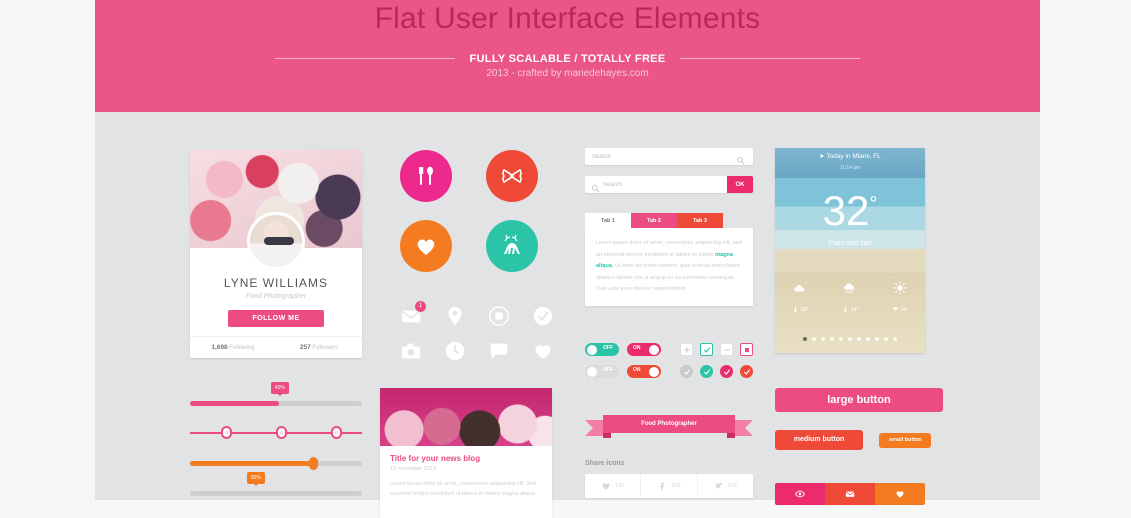 This screenshot has width=1131, height=518. Describe the element at coordinates (800, 494) in the screenshot. I see `icon-bar-eye-button` at that location.